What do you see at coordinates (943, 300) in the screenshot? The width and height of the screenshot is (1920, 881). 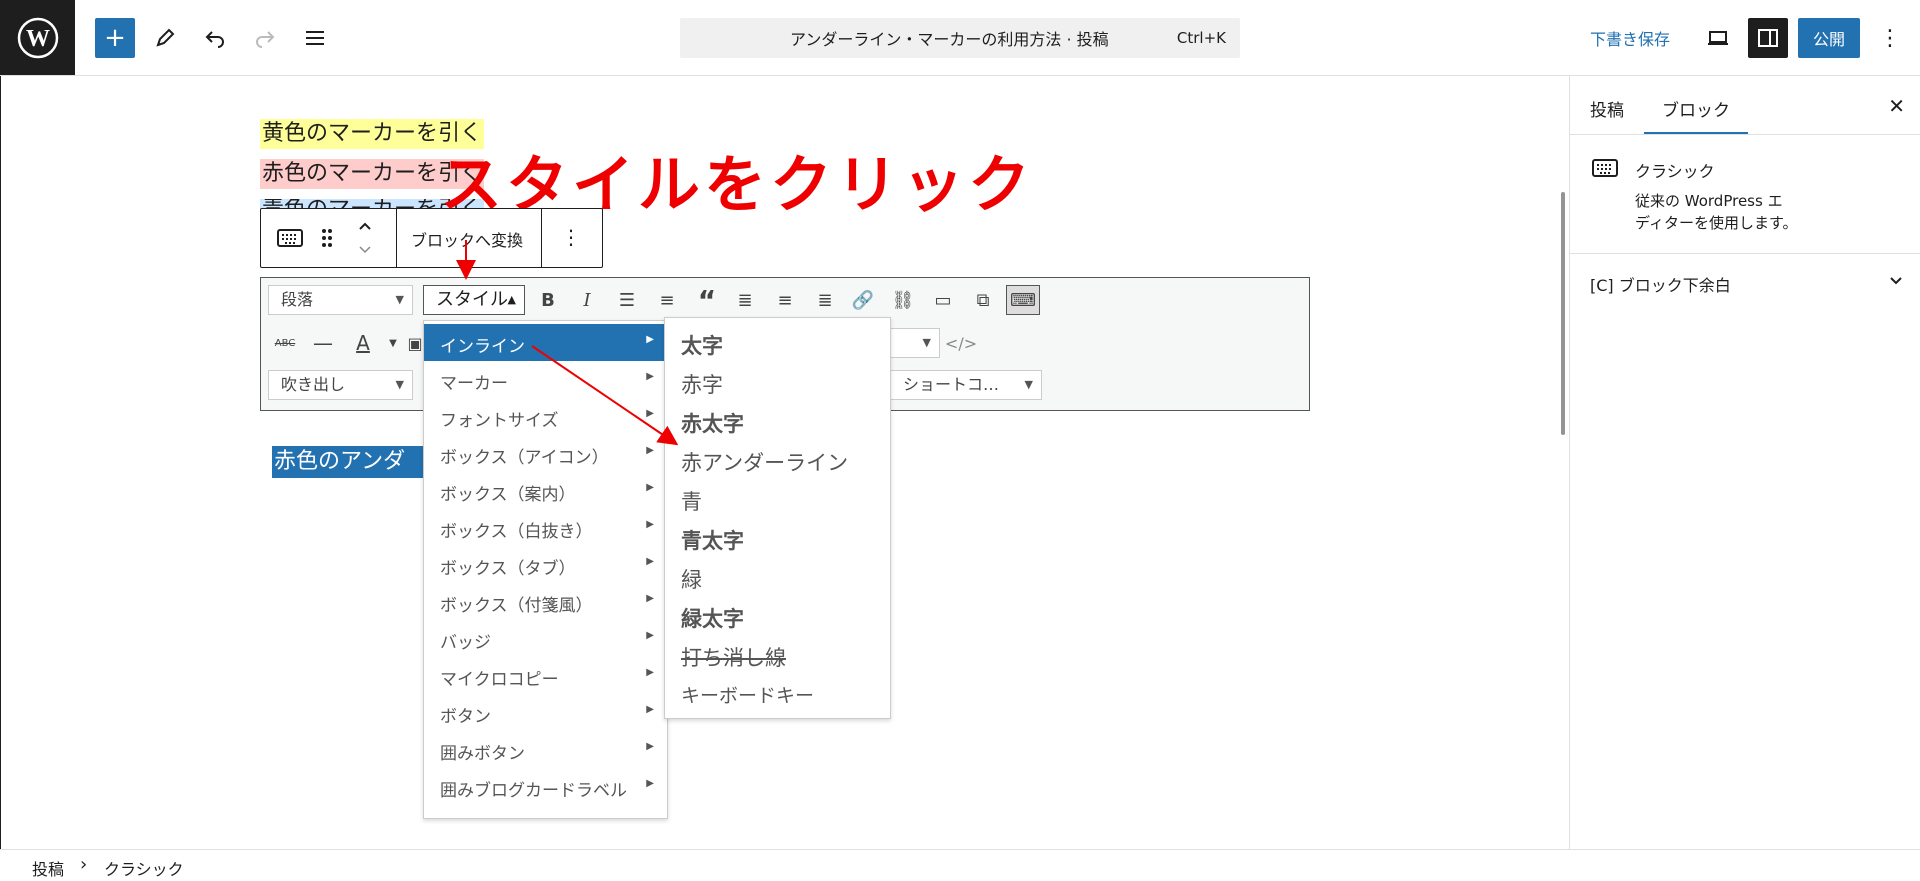 I see `read-more-icon: ▭` at bounding box center [943, 300].